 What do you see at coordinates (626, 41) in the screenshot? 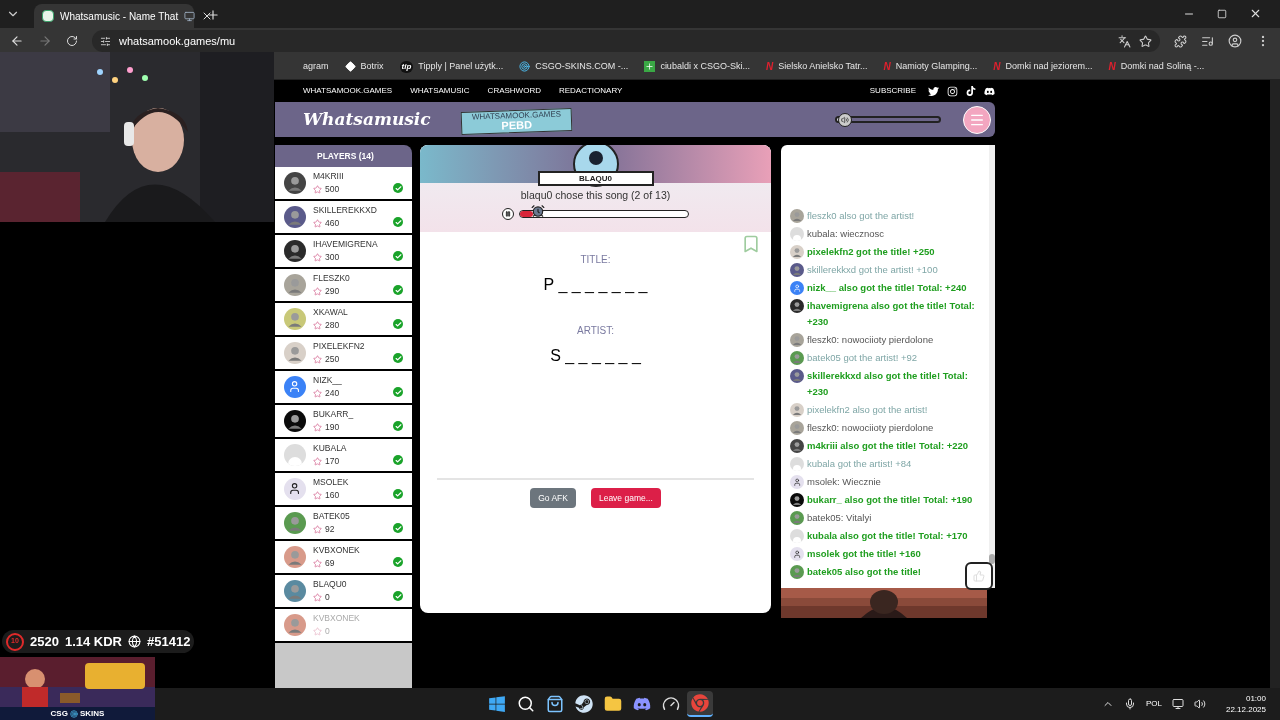
I see `address-bar: whatsamook.games/mu` at bounding box center [626, 41].